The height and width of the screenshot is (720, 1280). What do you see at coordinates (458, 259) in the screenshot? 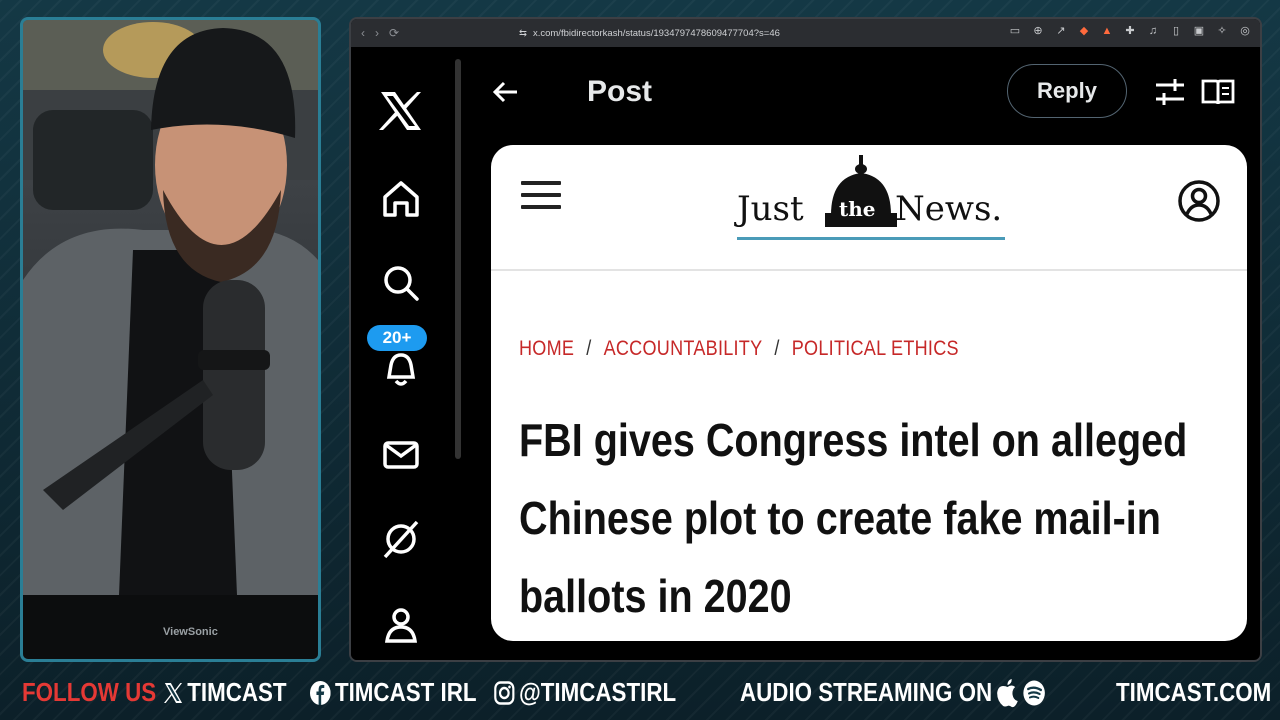
I see `sidebar-scrollbar` at bounding box center [458, 259].